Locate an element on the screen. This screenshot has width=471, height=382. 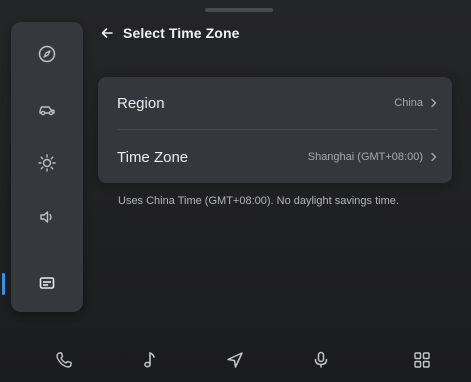
settings-side-rail is located at coordinates (42, 167).